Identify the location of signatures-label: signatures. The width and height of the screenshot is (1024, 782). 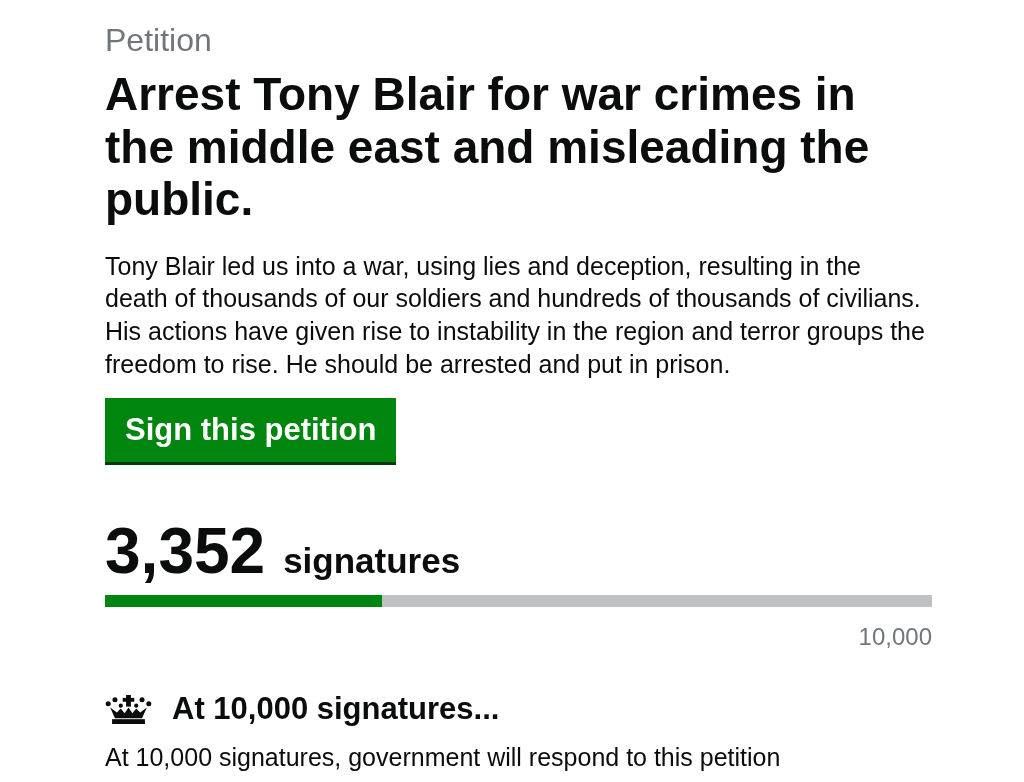
(372, 561).